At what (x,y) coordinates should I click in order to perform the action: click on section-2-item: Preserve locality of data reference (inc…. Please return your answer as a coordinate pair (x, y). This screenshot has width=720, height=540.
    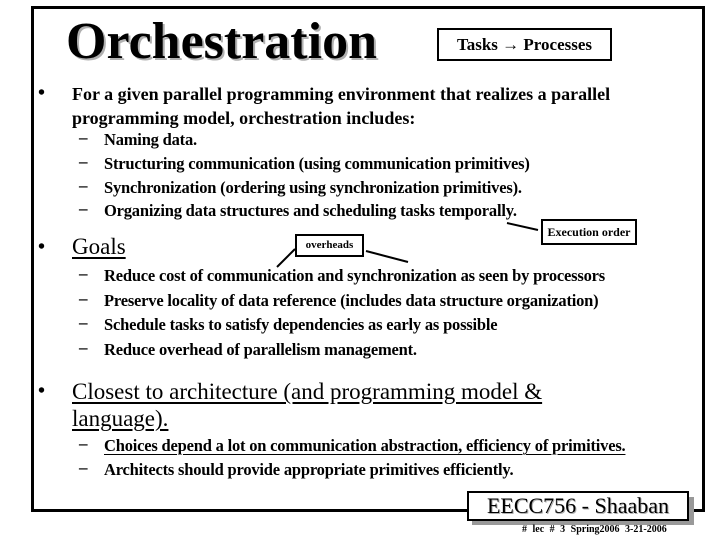
    Looking at the image, I should click on (351, 300).